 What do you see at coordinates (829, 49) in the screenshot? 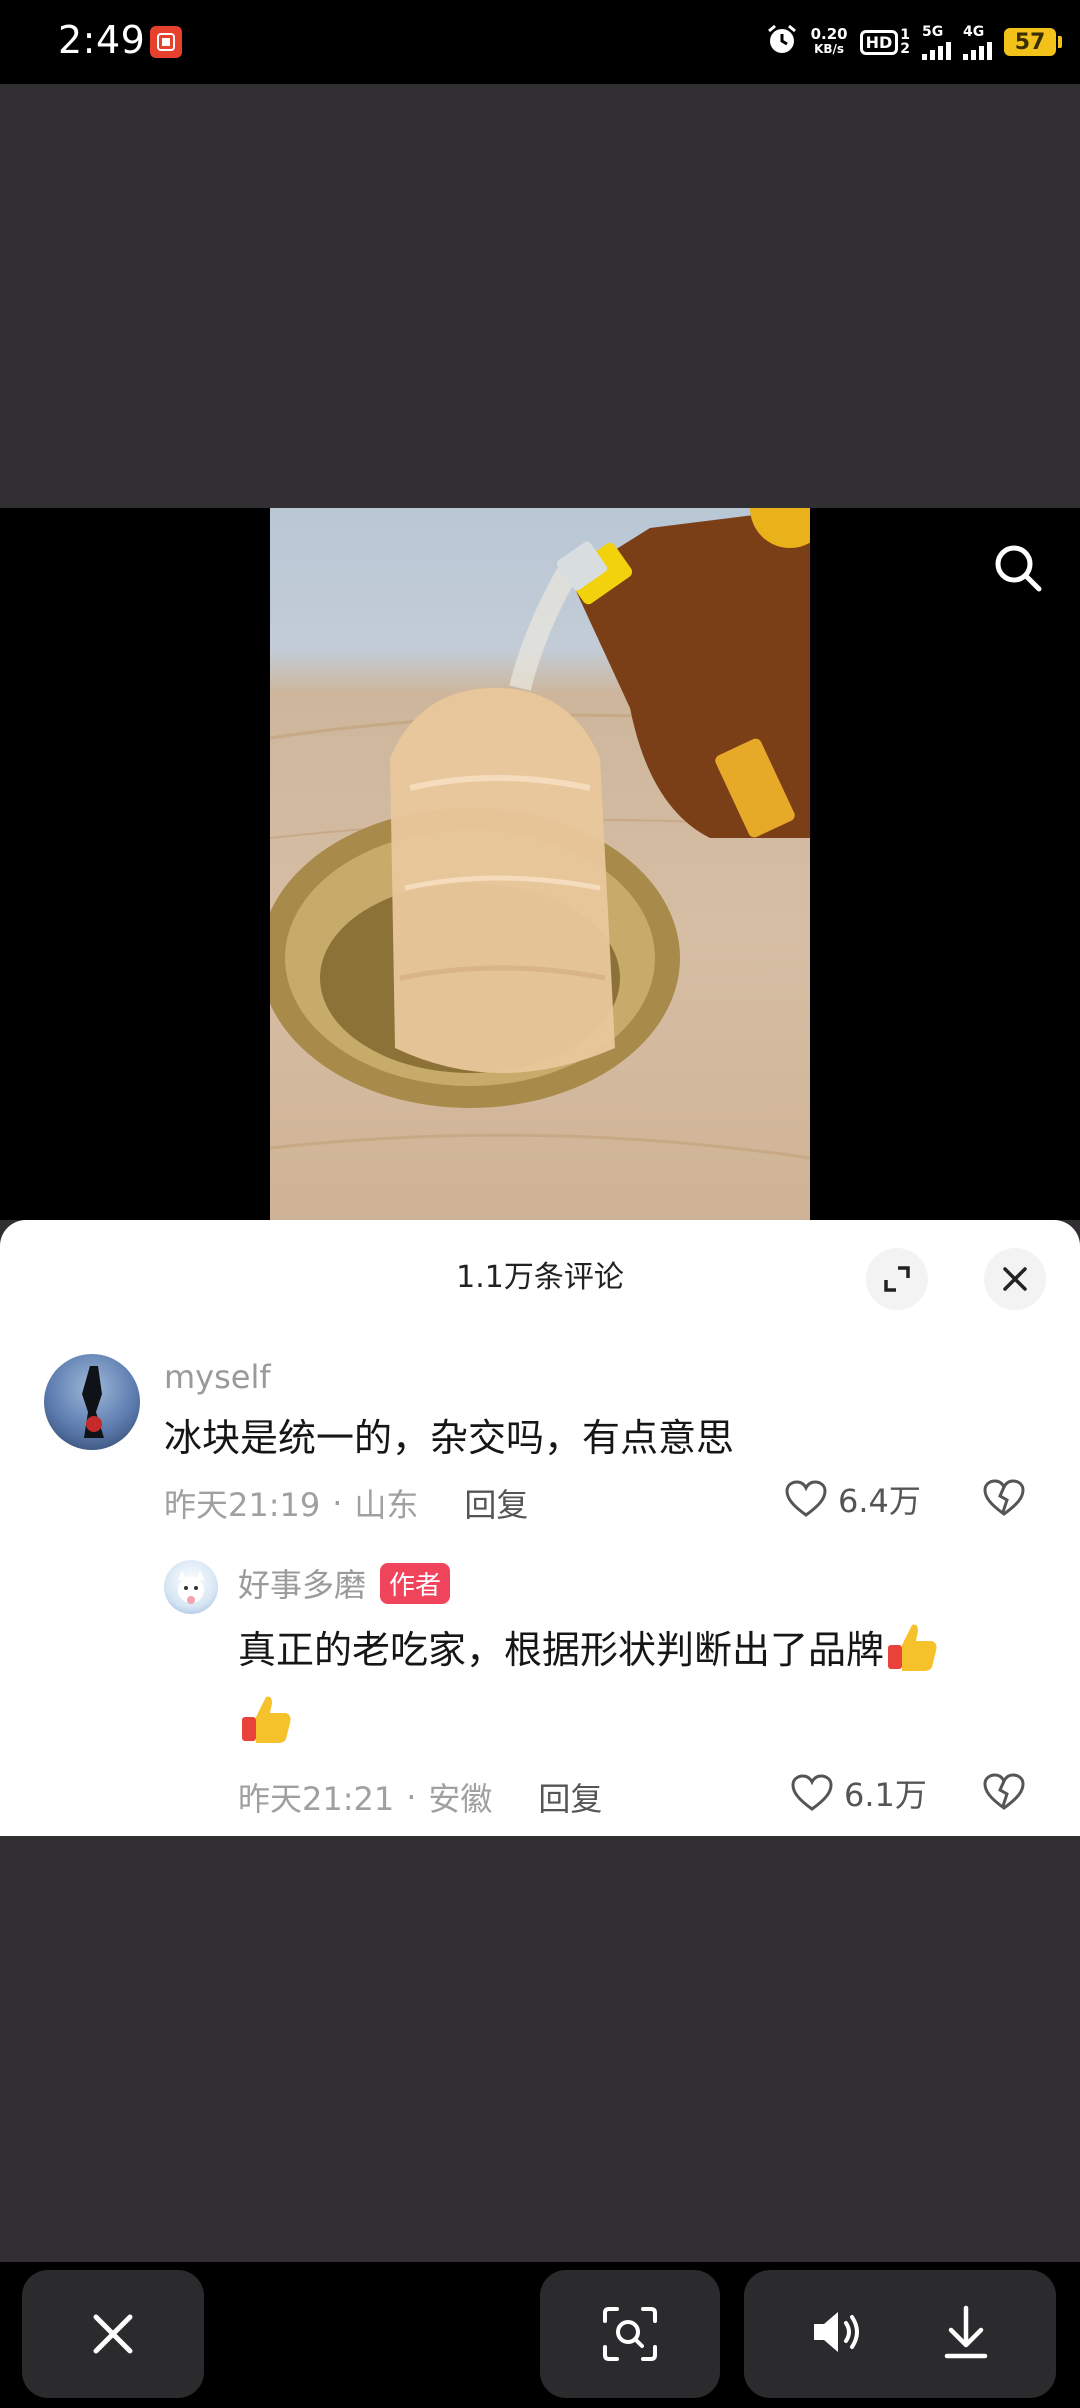
I see `net-speed-unit: KB/s` at bounding box center [829, 49].